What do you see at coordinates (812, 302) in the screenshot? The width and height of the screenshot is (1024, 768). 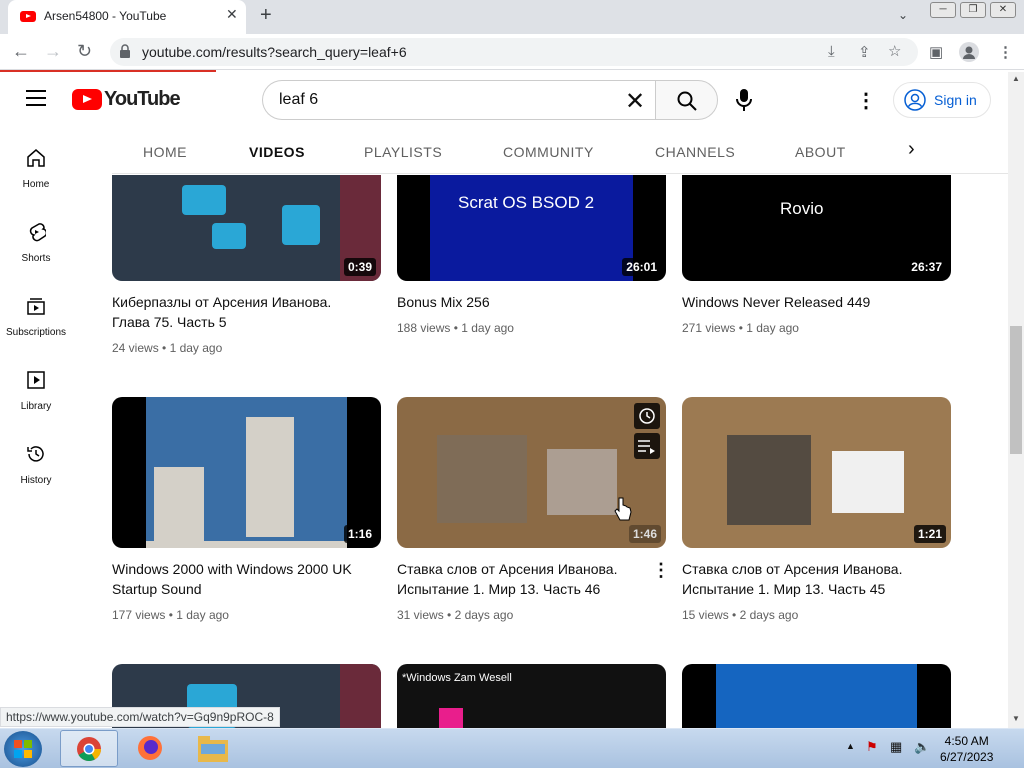 I see `video-title: Windows Never Released 449` at bounding box center [812, 302].